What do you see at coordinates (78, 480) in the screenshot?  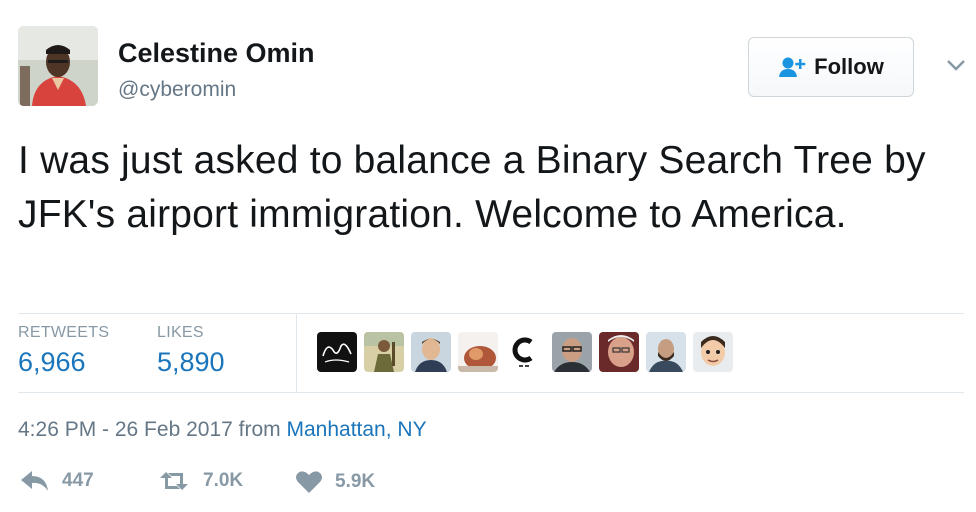 I see `reply-count: 447` at bounding box center [78, 480].